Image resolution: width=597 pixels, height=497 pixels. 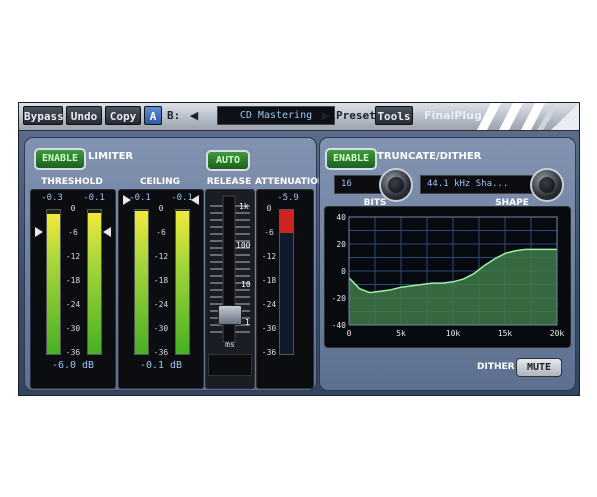 I want to click on attenuation-meter-fill, so click(x=286, y=222).